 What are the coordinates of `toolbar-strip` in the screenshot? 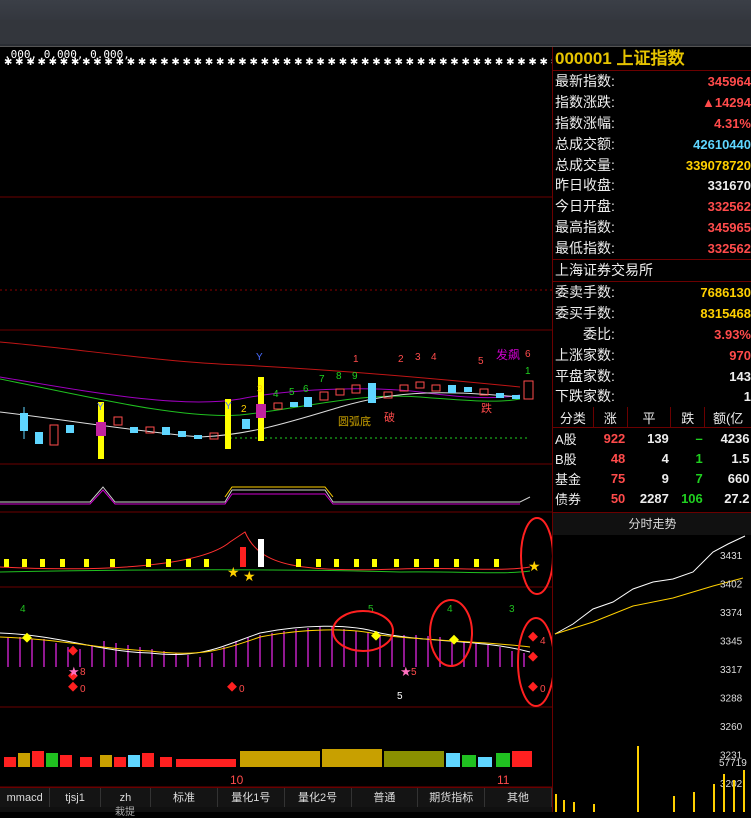 It's located at (375, 32).